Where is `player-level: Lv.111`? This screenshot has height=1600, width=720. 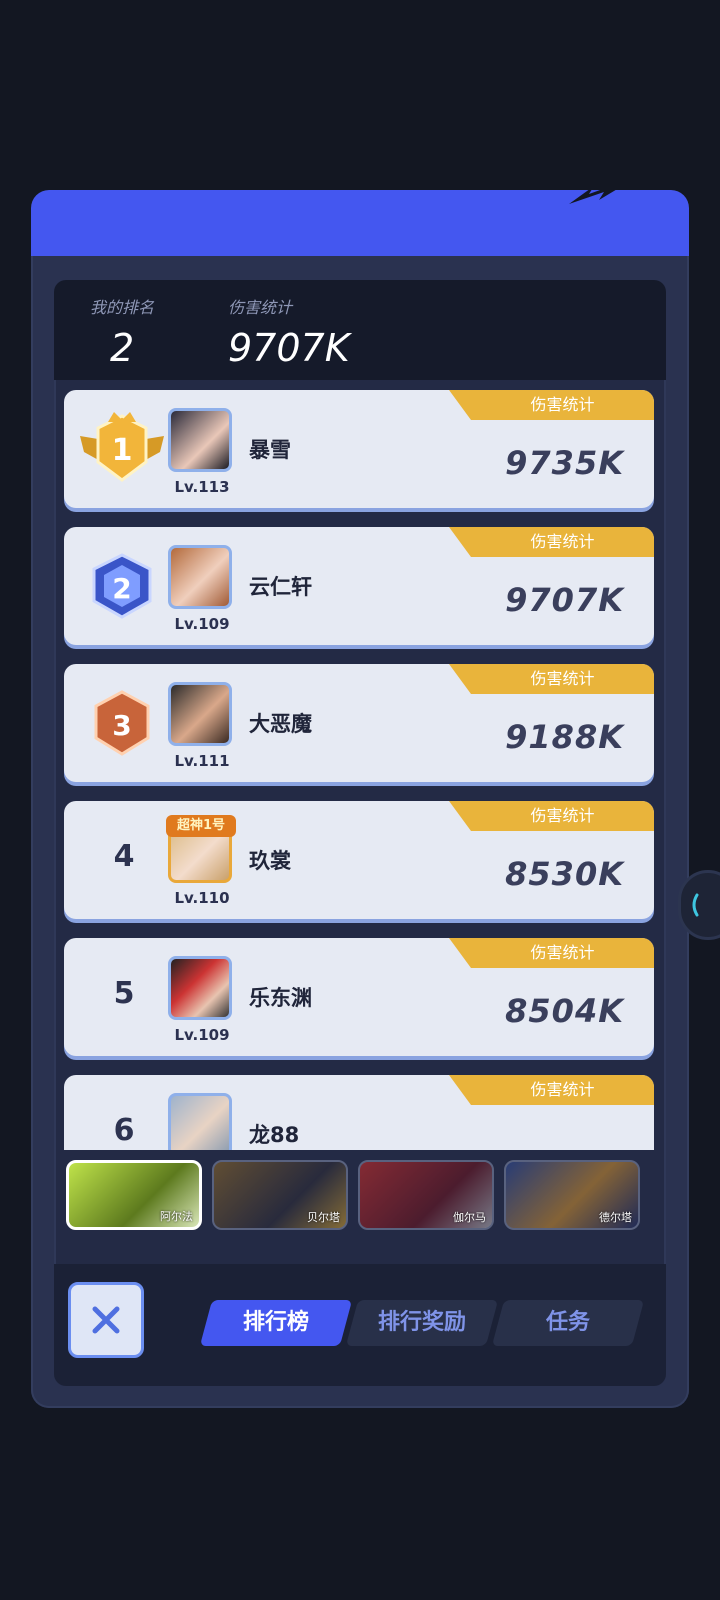
player-level: Lv.111 is located at coordinates (202, 761).